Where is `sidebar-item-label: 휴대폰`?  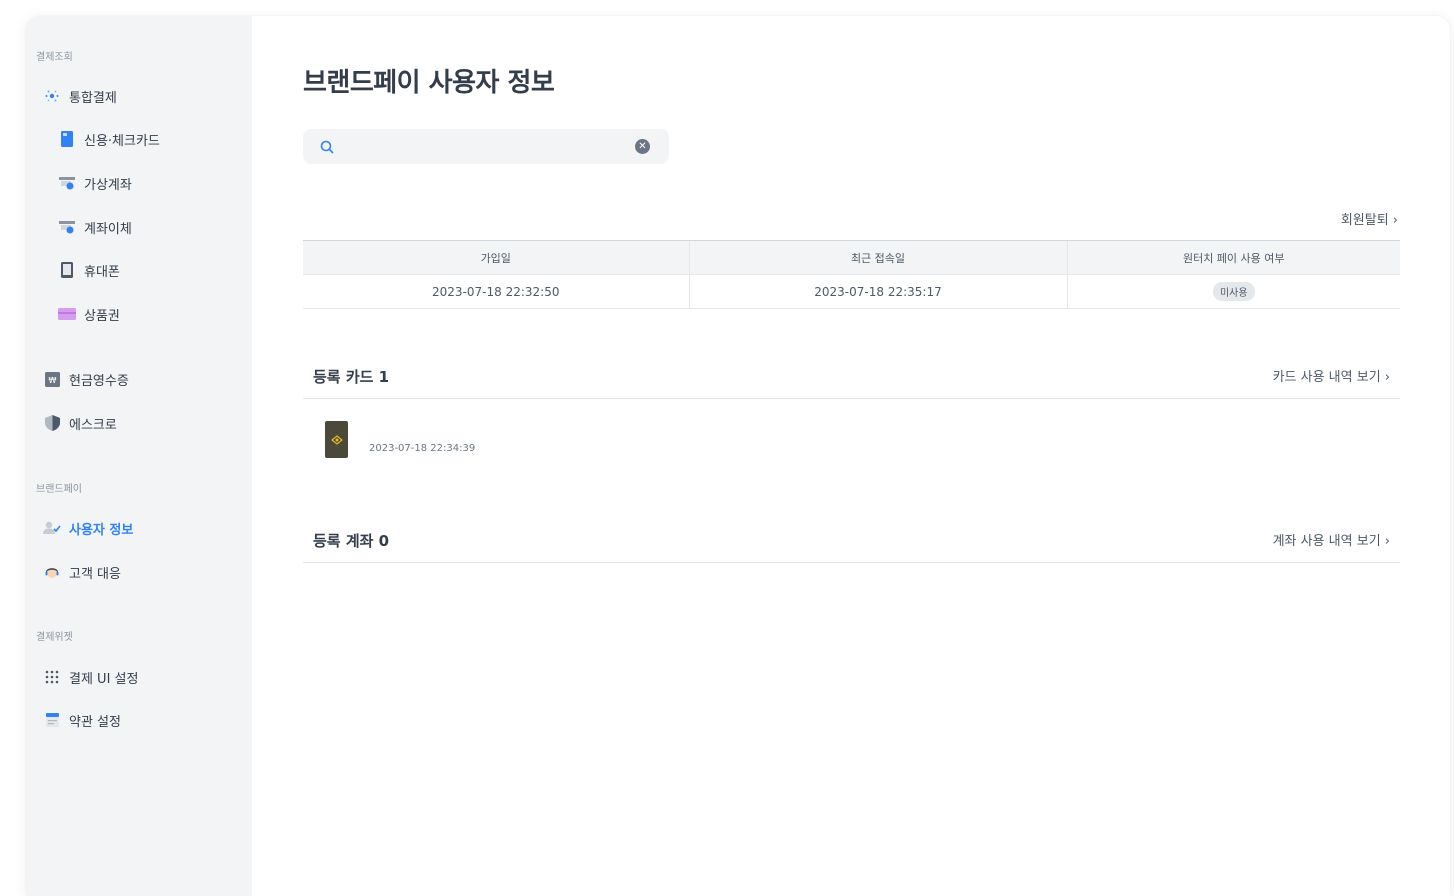 sidebar-item-label: 휴대폰 is located at coordinates (102, 272).